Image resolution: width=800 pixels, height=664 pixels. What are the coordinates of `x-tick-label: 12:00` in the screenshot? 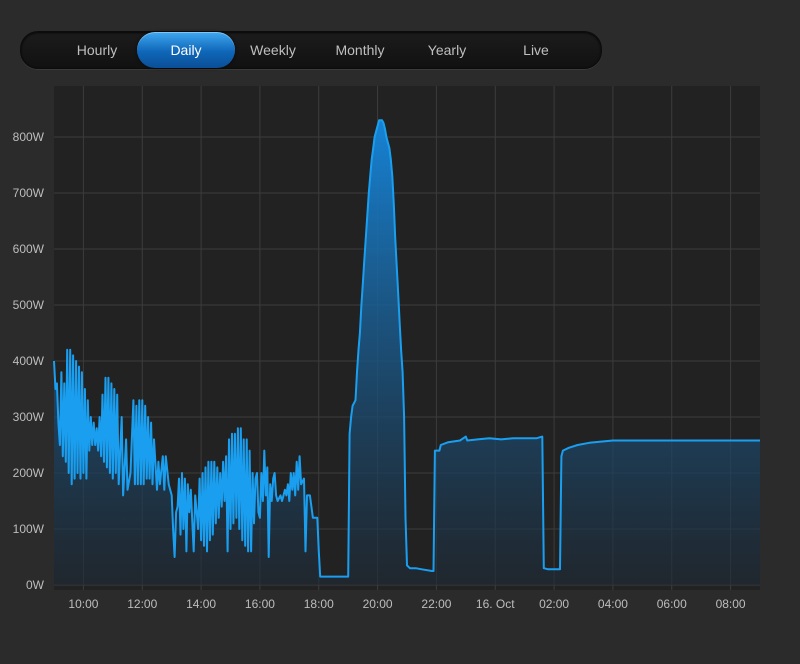 It's located at (142, 604).